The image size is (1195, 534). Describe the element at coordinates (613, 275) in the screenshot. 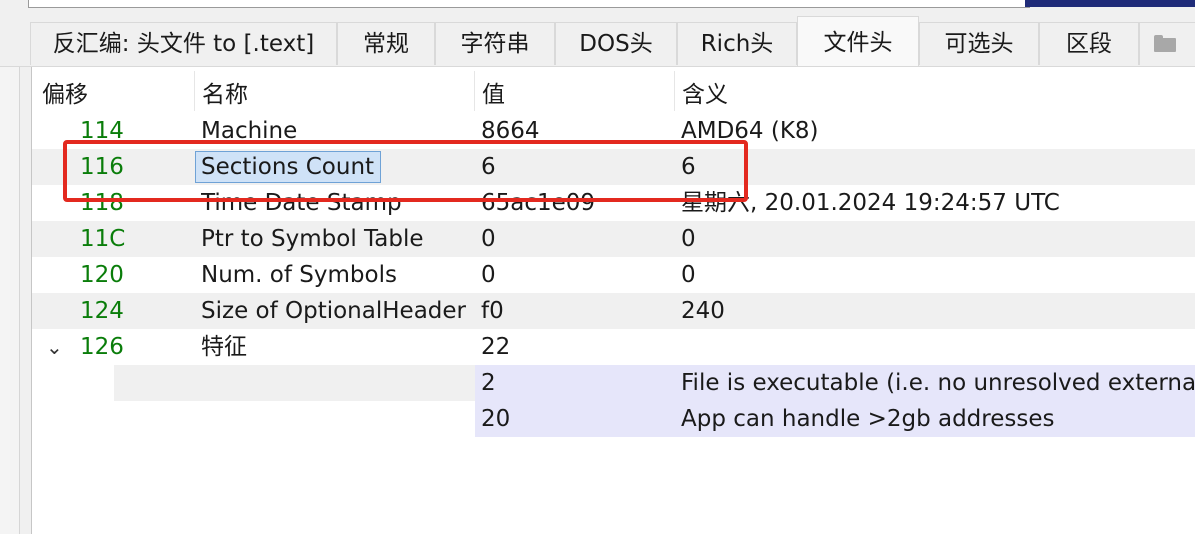

I see `table-row: 120 Num. of Symbols 0 0` at that location.